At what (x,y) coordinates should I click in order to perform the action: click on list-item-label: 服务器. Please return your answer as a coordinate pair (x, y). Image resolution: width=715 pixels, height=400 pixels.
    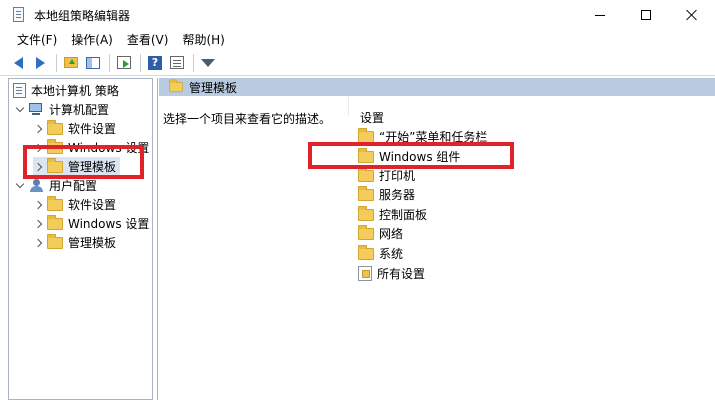
    Looking at the image, I should click on (397, 195).